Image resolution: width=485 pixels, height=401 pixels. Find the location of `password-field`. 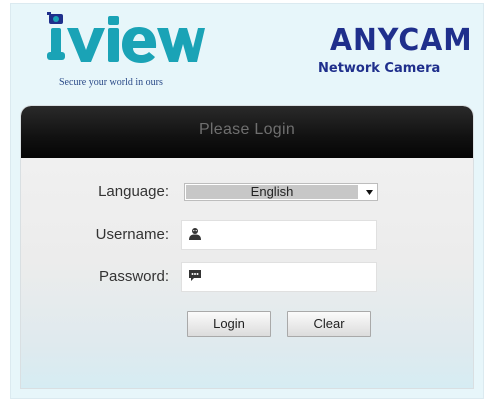

password-field is located at coordinates (279, 277).